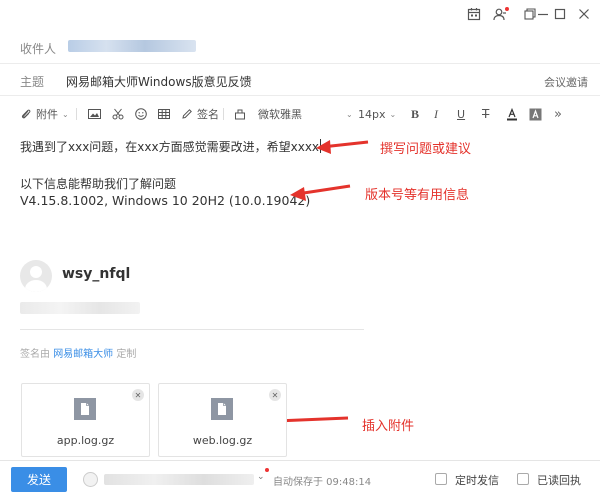 The image size is (600, 497). I want to click on title-bar, so click(300, 14).